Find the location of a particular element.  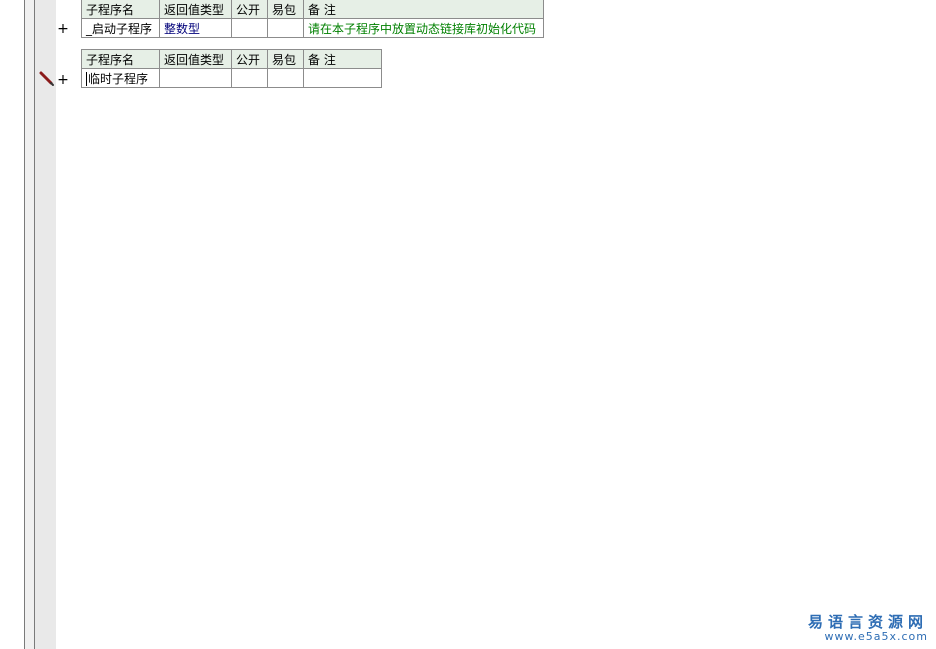

cell-subroutine-name: 临时子程序 is located at coordinates (120, 78).